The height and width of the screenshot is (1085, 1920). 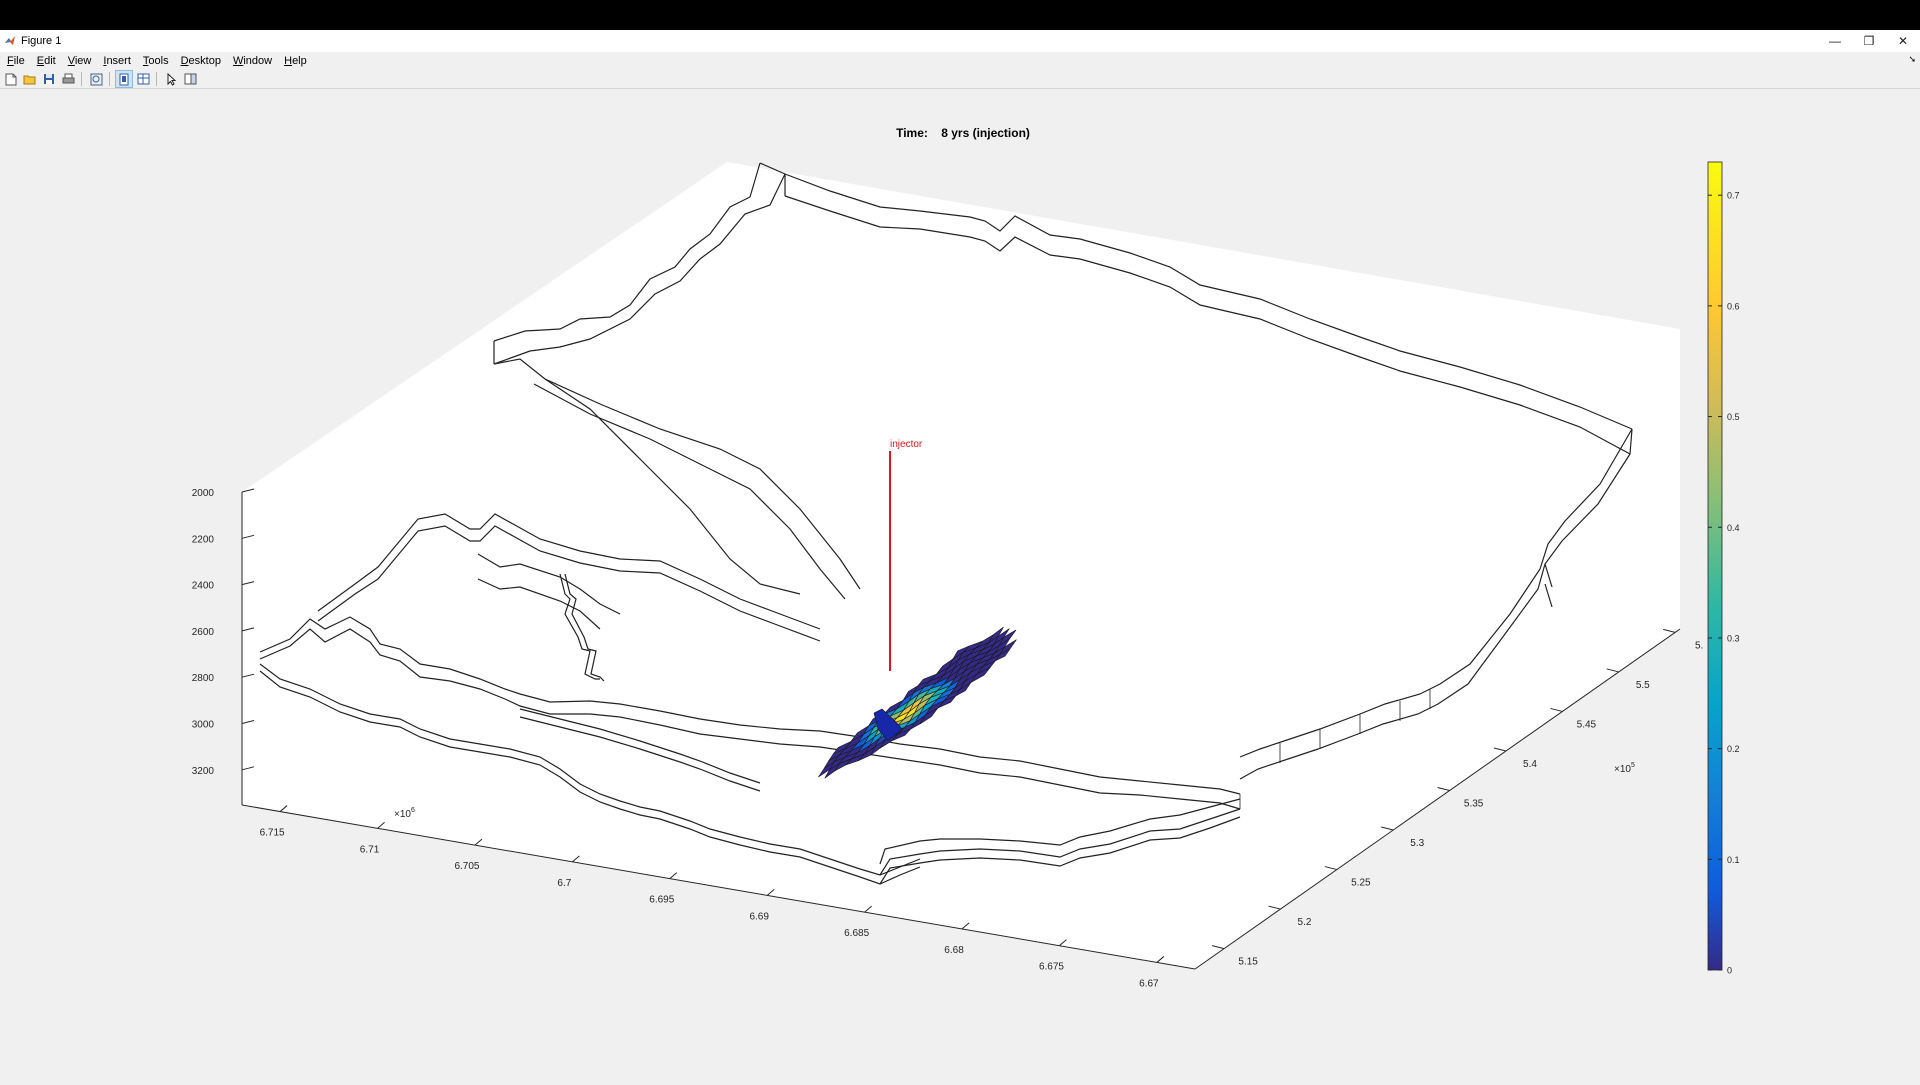 What do you see at coordinates (11, 79) in the screenshot?
I see `new-figure-icon` at bounding box center [11, 79].